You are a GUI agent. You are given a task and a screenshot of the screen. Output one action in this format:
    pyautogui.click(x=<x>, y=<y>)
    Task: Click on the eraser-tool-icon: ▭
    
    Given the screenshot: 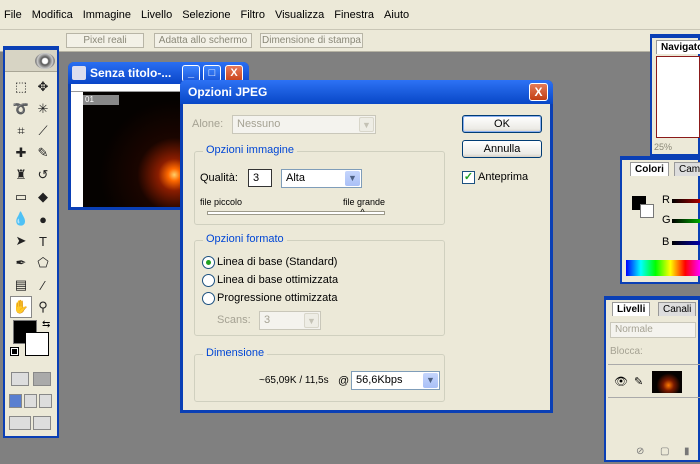 What is the action you would take?
    pyautogui.click(x=21, y=197)
    